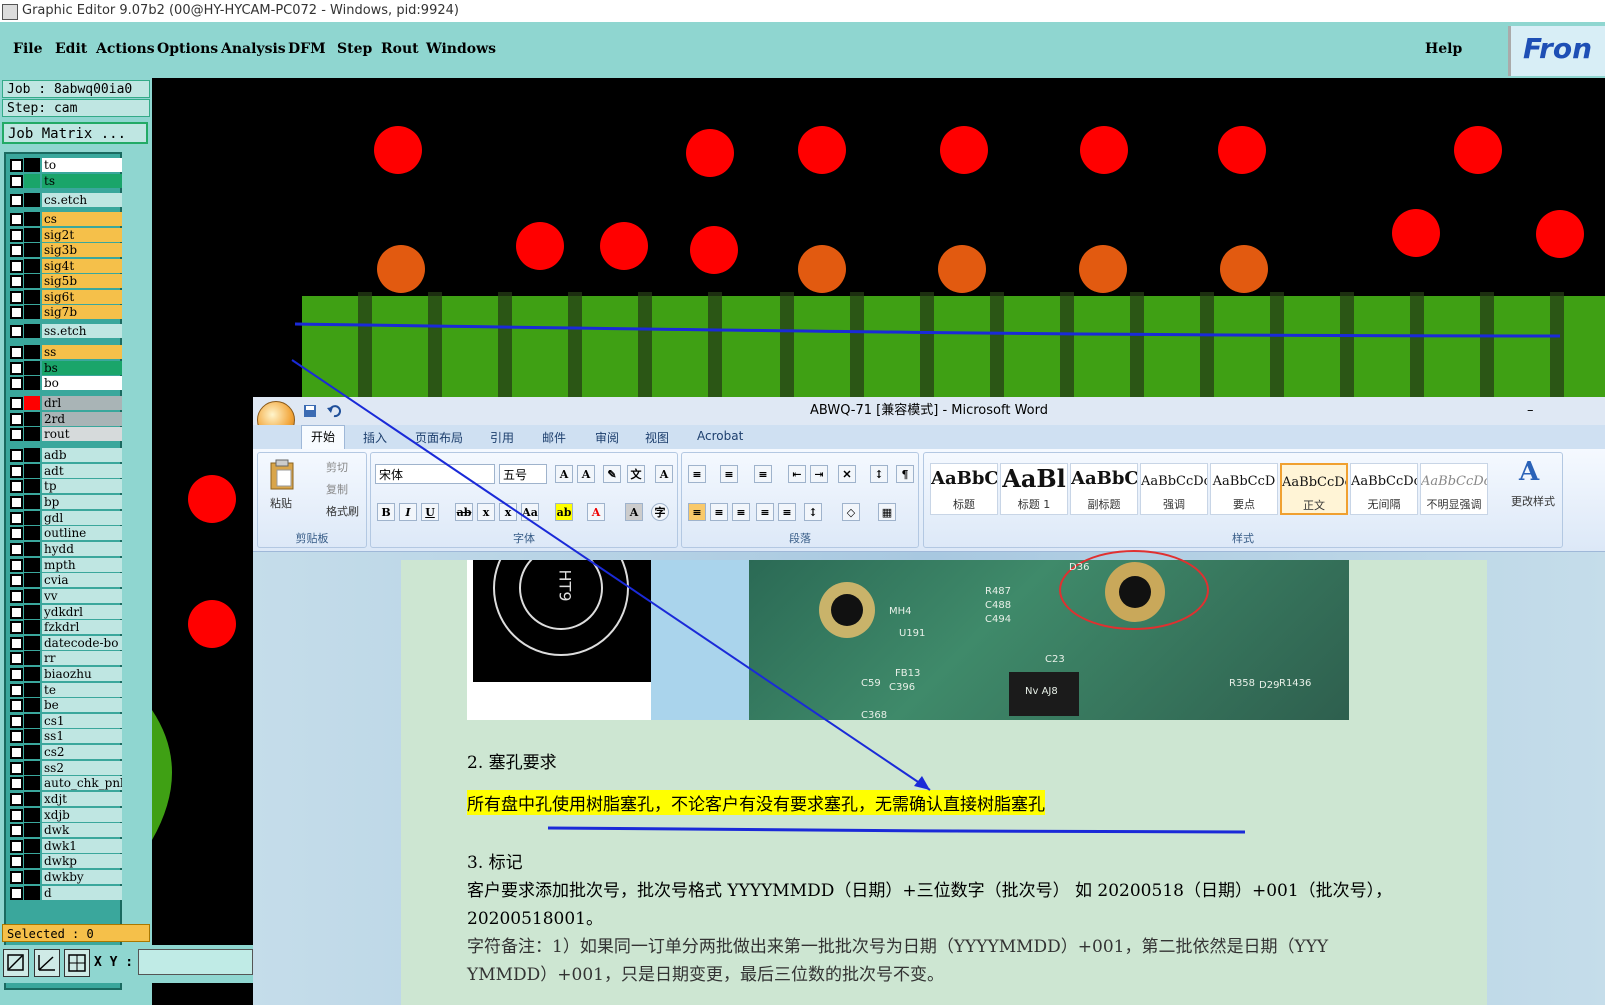  I want to click on annotation-arrowhead, so click(922, 783).